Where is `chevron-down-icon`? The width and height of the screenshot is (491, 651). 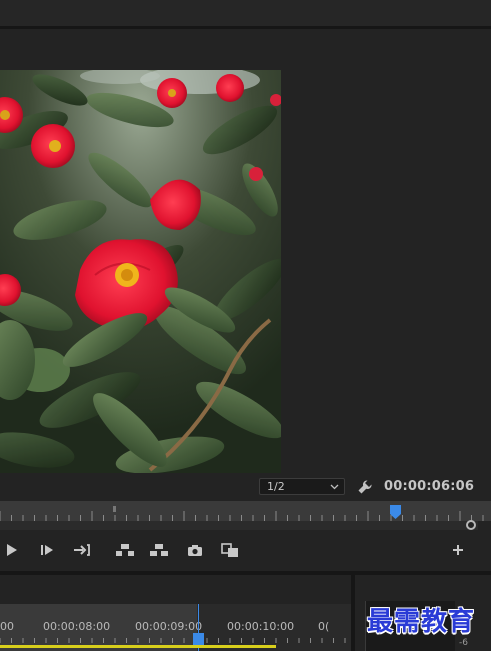 chevron-down-icon is located at coordinates (334, 487).